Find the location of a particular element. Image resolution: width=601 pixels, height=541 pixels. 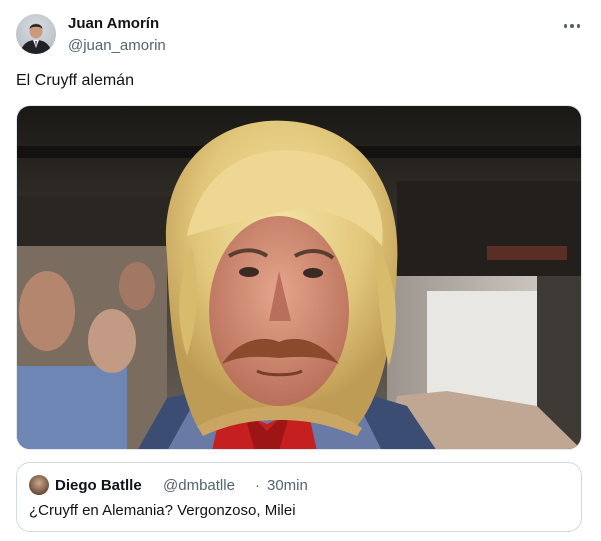

quoted-author-avatar is located at coordinates (39, 485).